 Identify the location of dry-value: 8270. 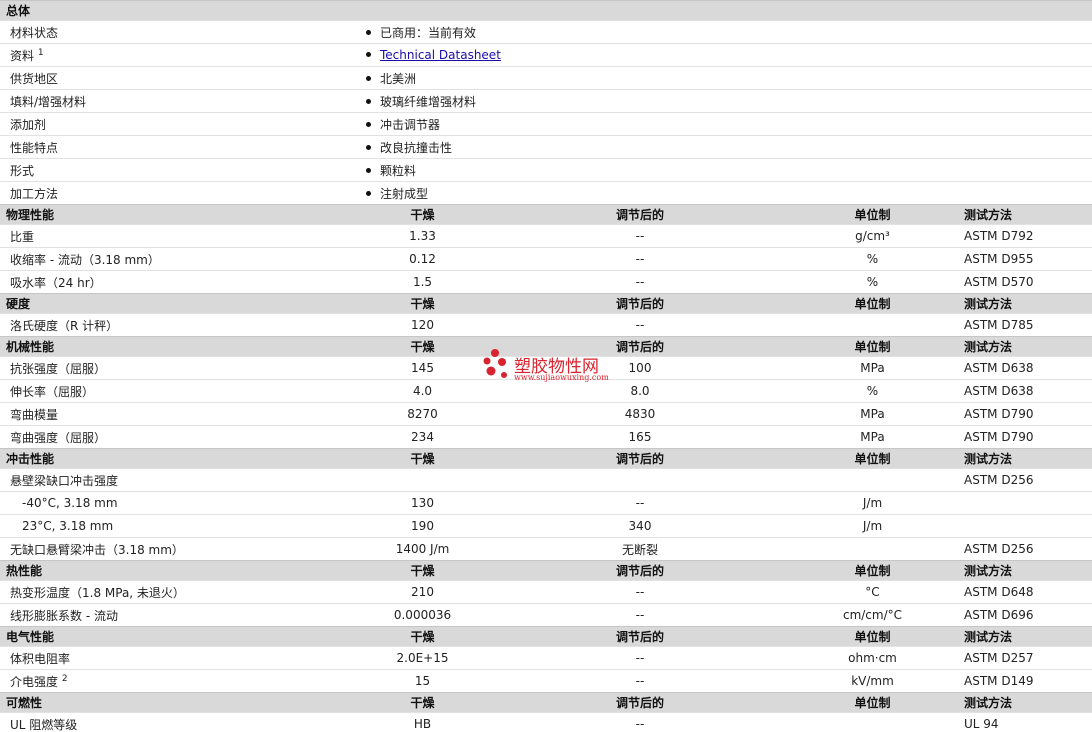
(422, 414).